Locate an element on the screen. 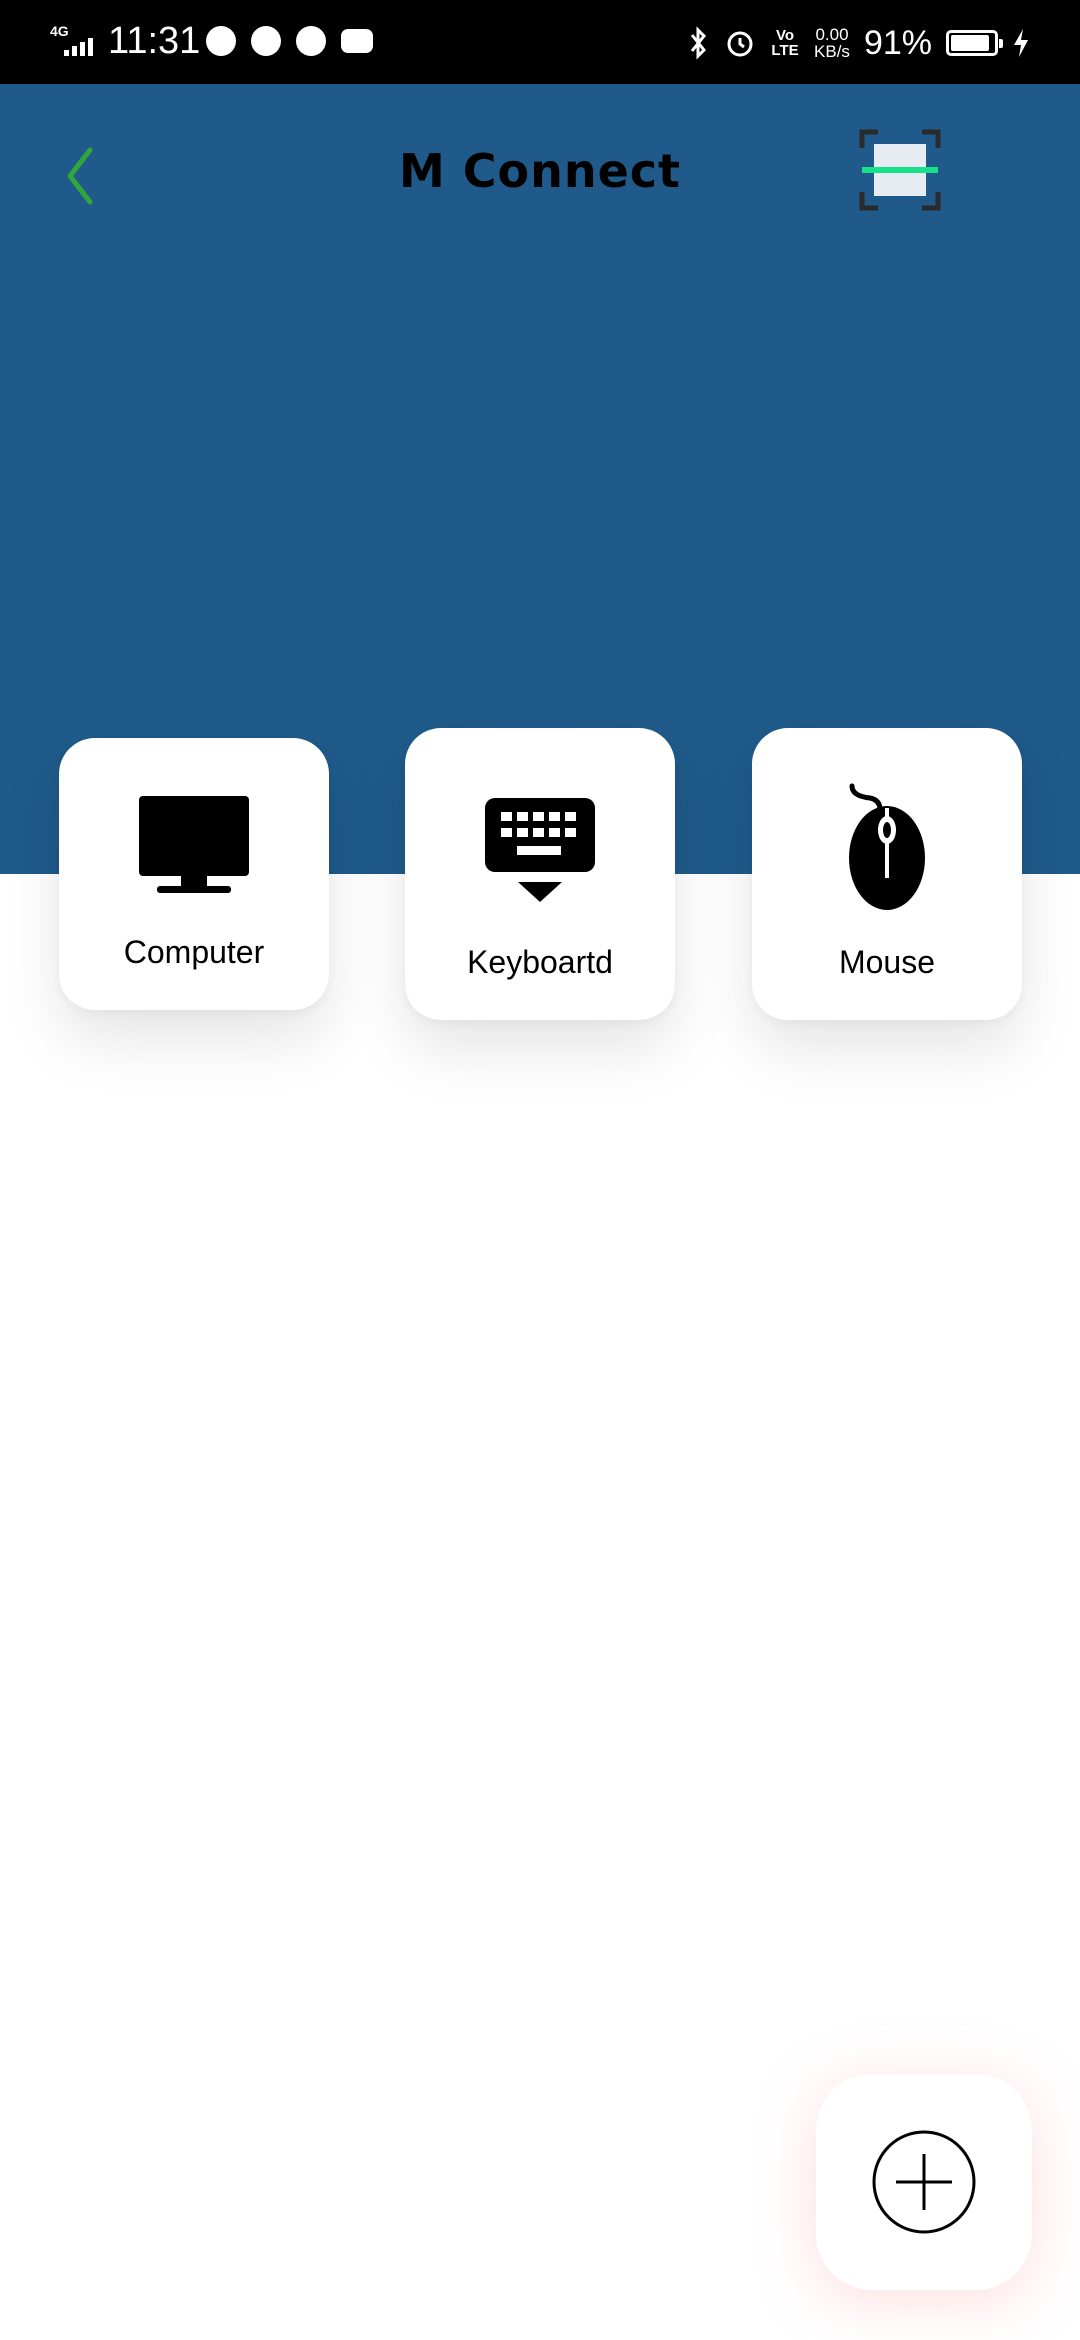 This screenshot has width=1080, height=2340. battery-icon is located at coordinates (974, 43).